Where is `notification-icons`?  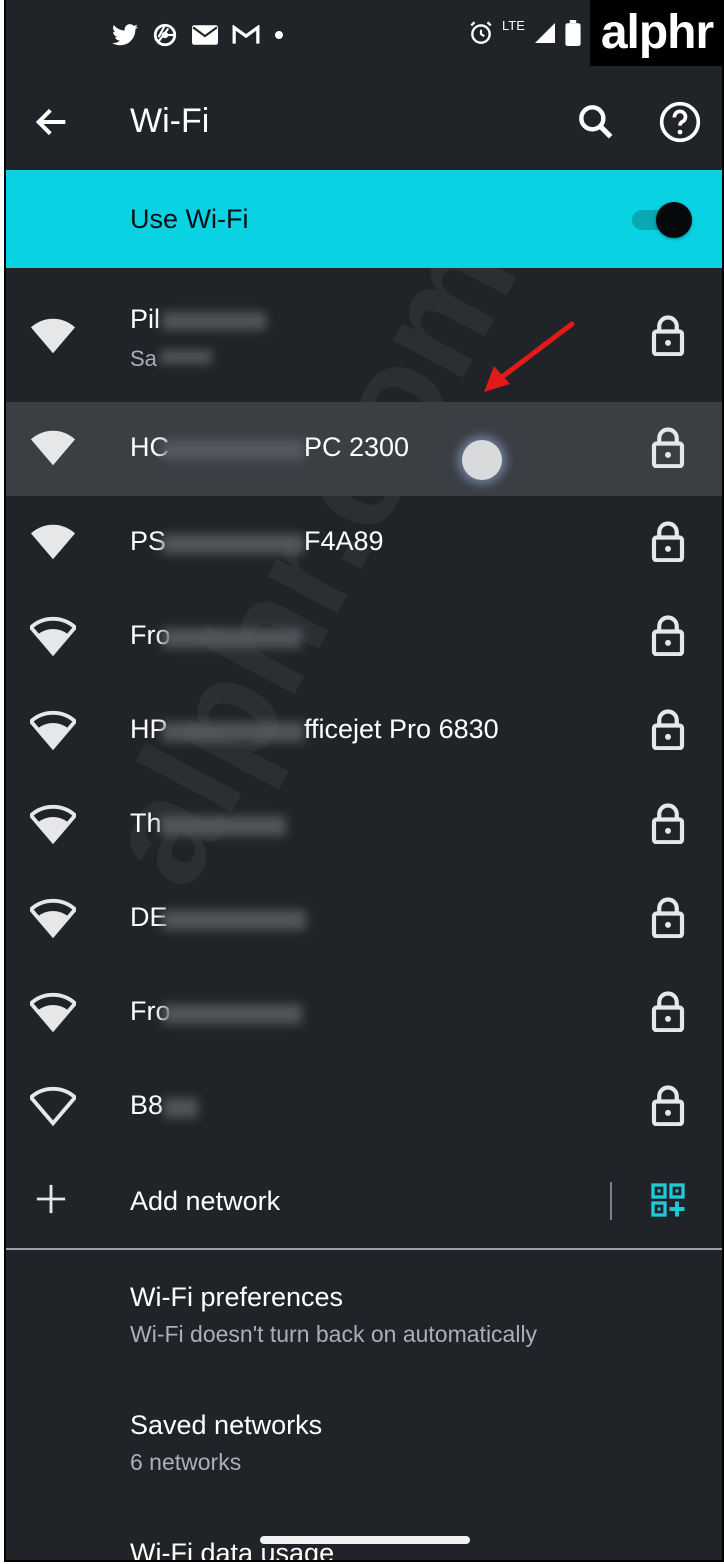
notification-icons is located at coordinates (198, 35).